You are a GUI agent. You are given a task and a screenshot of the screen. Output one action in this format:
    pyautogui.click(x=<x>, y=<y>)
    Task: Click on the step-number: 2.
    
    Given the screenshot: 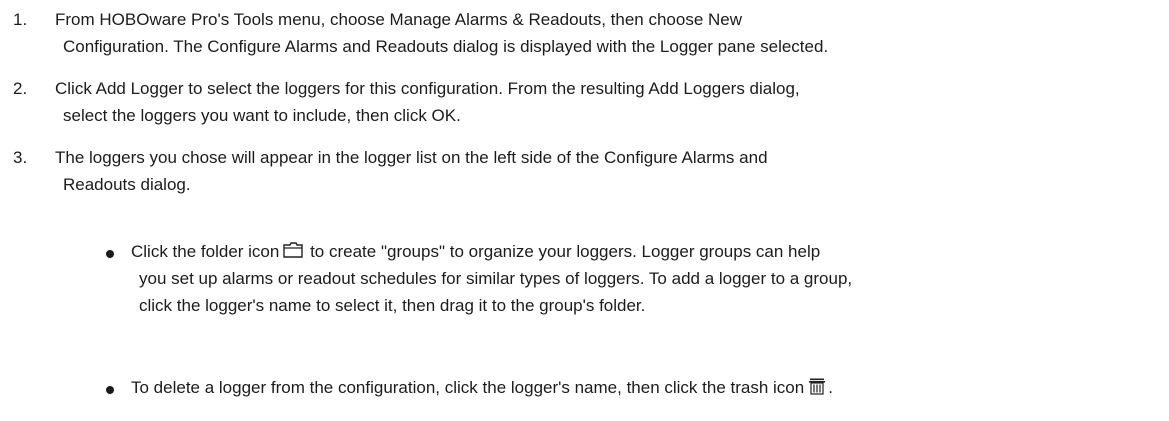 What is the action you would take?
    pyautogui.click(x=20, y=88)
    